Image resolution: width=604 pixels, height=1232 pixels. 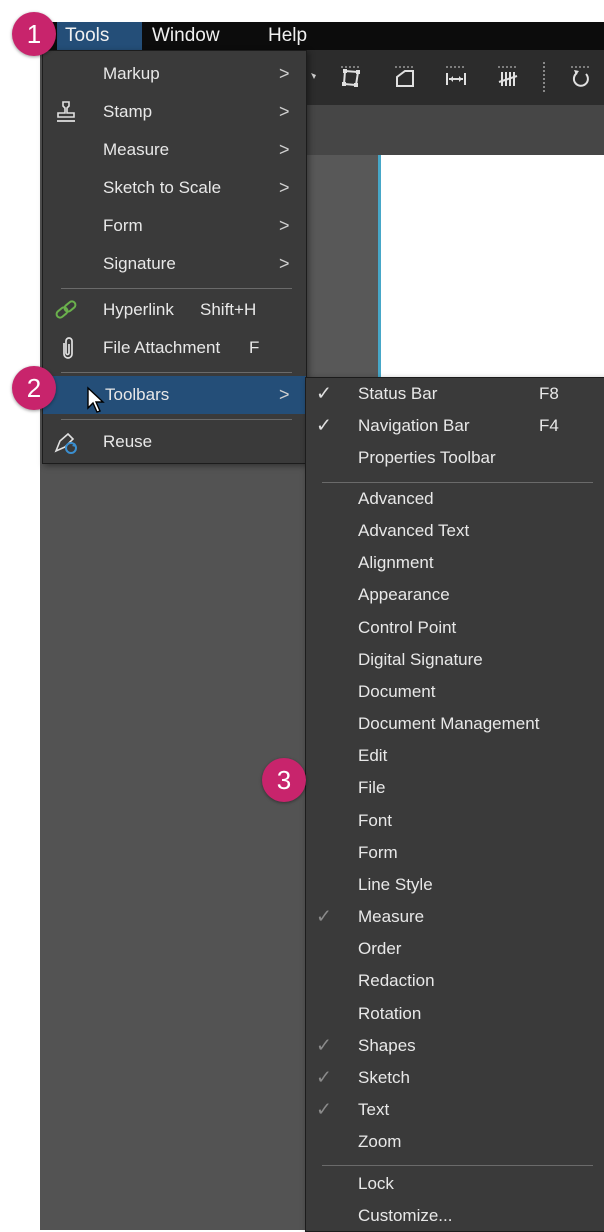 I want to click on toolbar-item-label: Navigation Bar, so click(x=414, y=425).